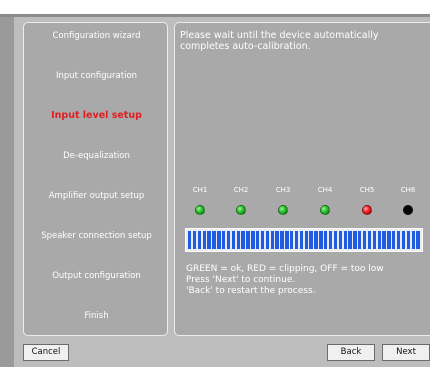  I want to click on led-ch2-indicator-icon, so click(241, 210).